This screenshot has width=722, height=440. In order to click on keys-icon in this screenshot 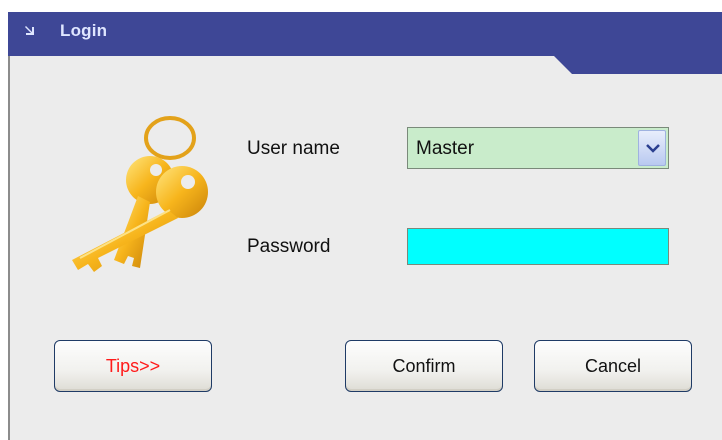, I will do `click(137, 202)`.